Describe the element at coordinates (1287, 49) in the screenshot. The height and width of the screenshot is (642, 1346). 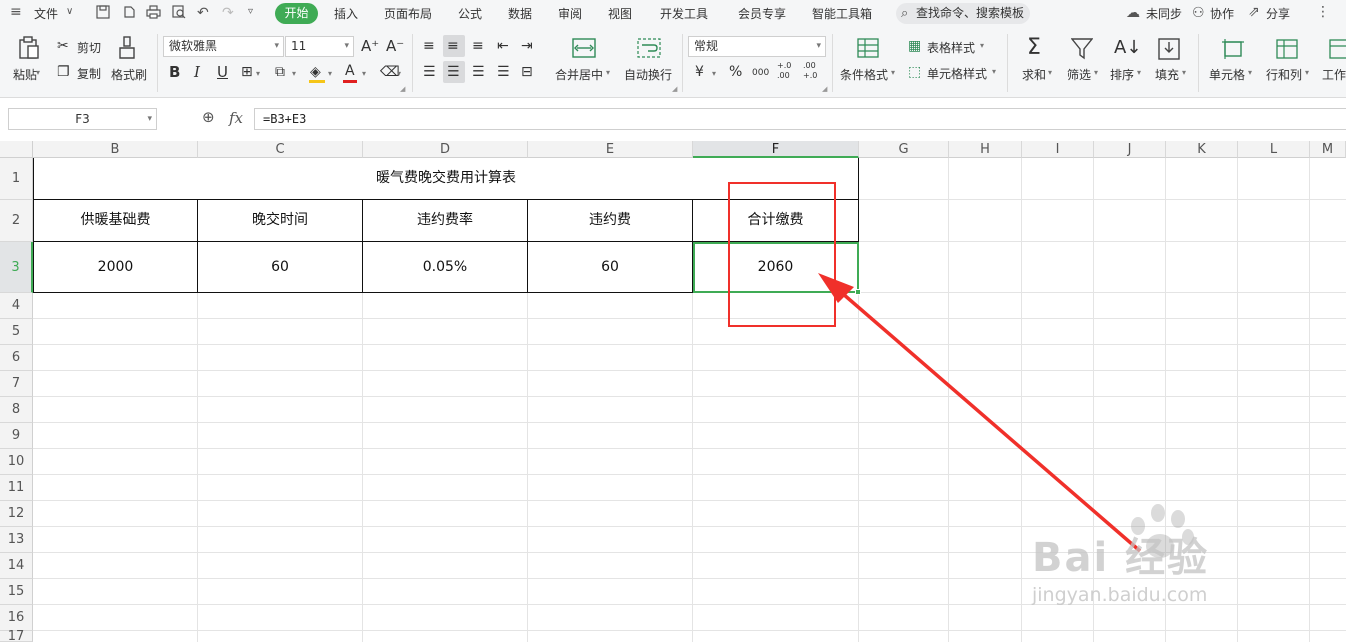
I see `row-col-icon` at that location.